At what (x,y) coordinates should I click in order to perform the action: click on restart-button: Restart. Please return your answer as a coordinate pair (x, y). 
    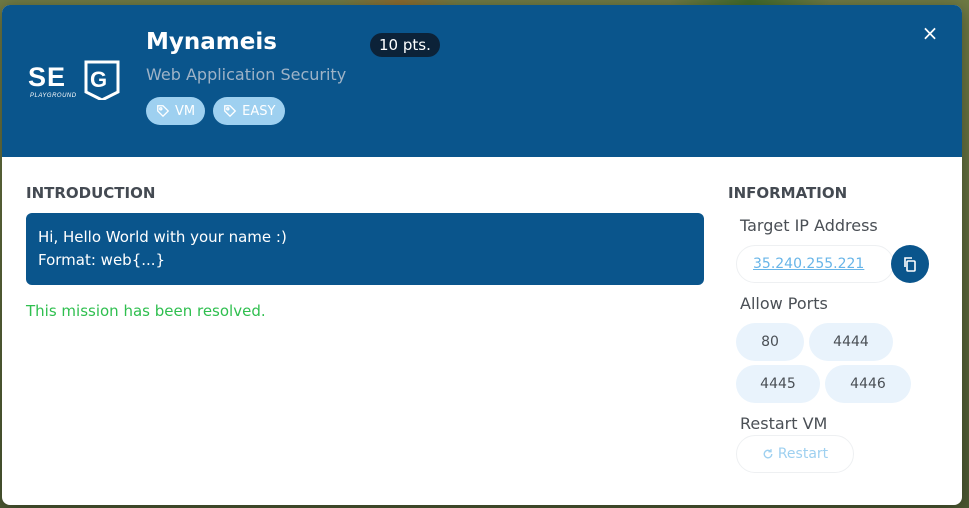
    Looking at the image, I should click on (795, 454).